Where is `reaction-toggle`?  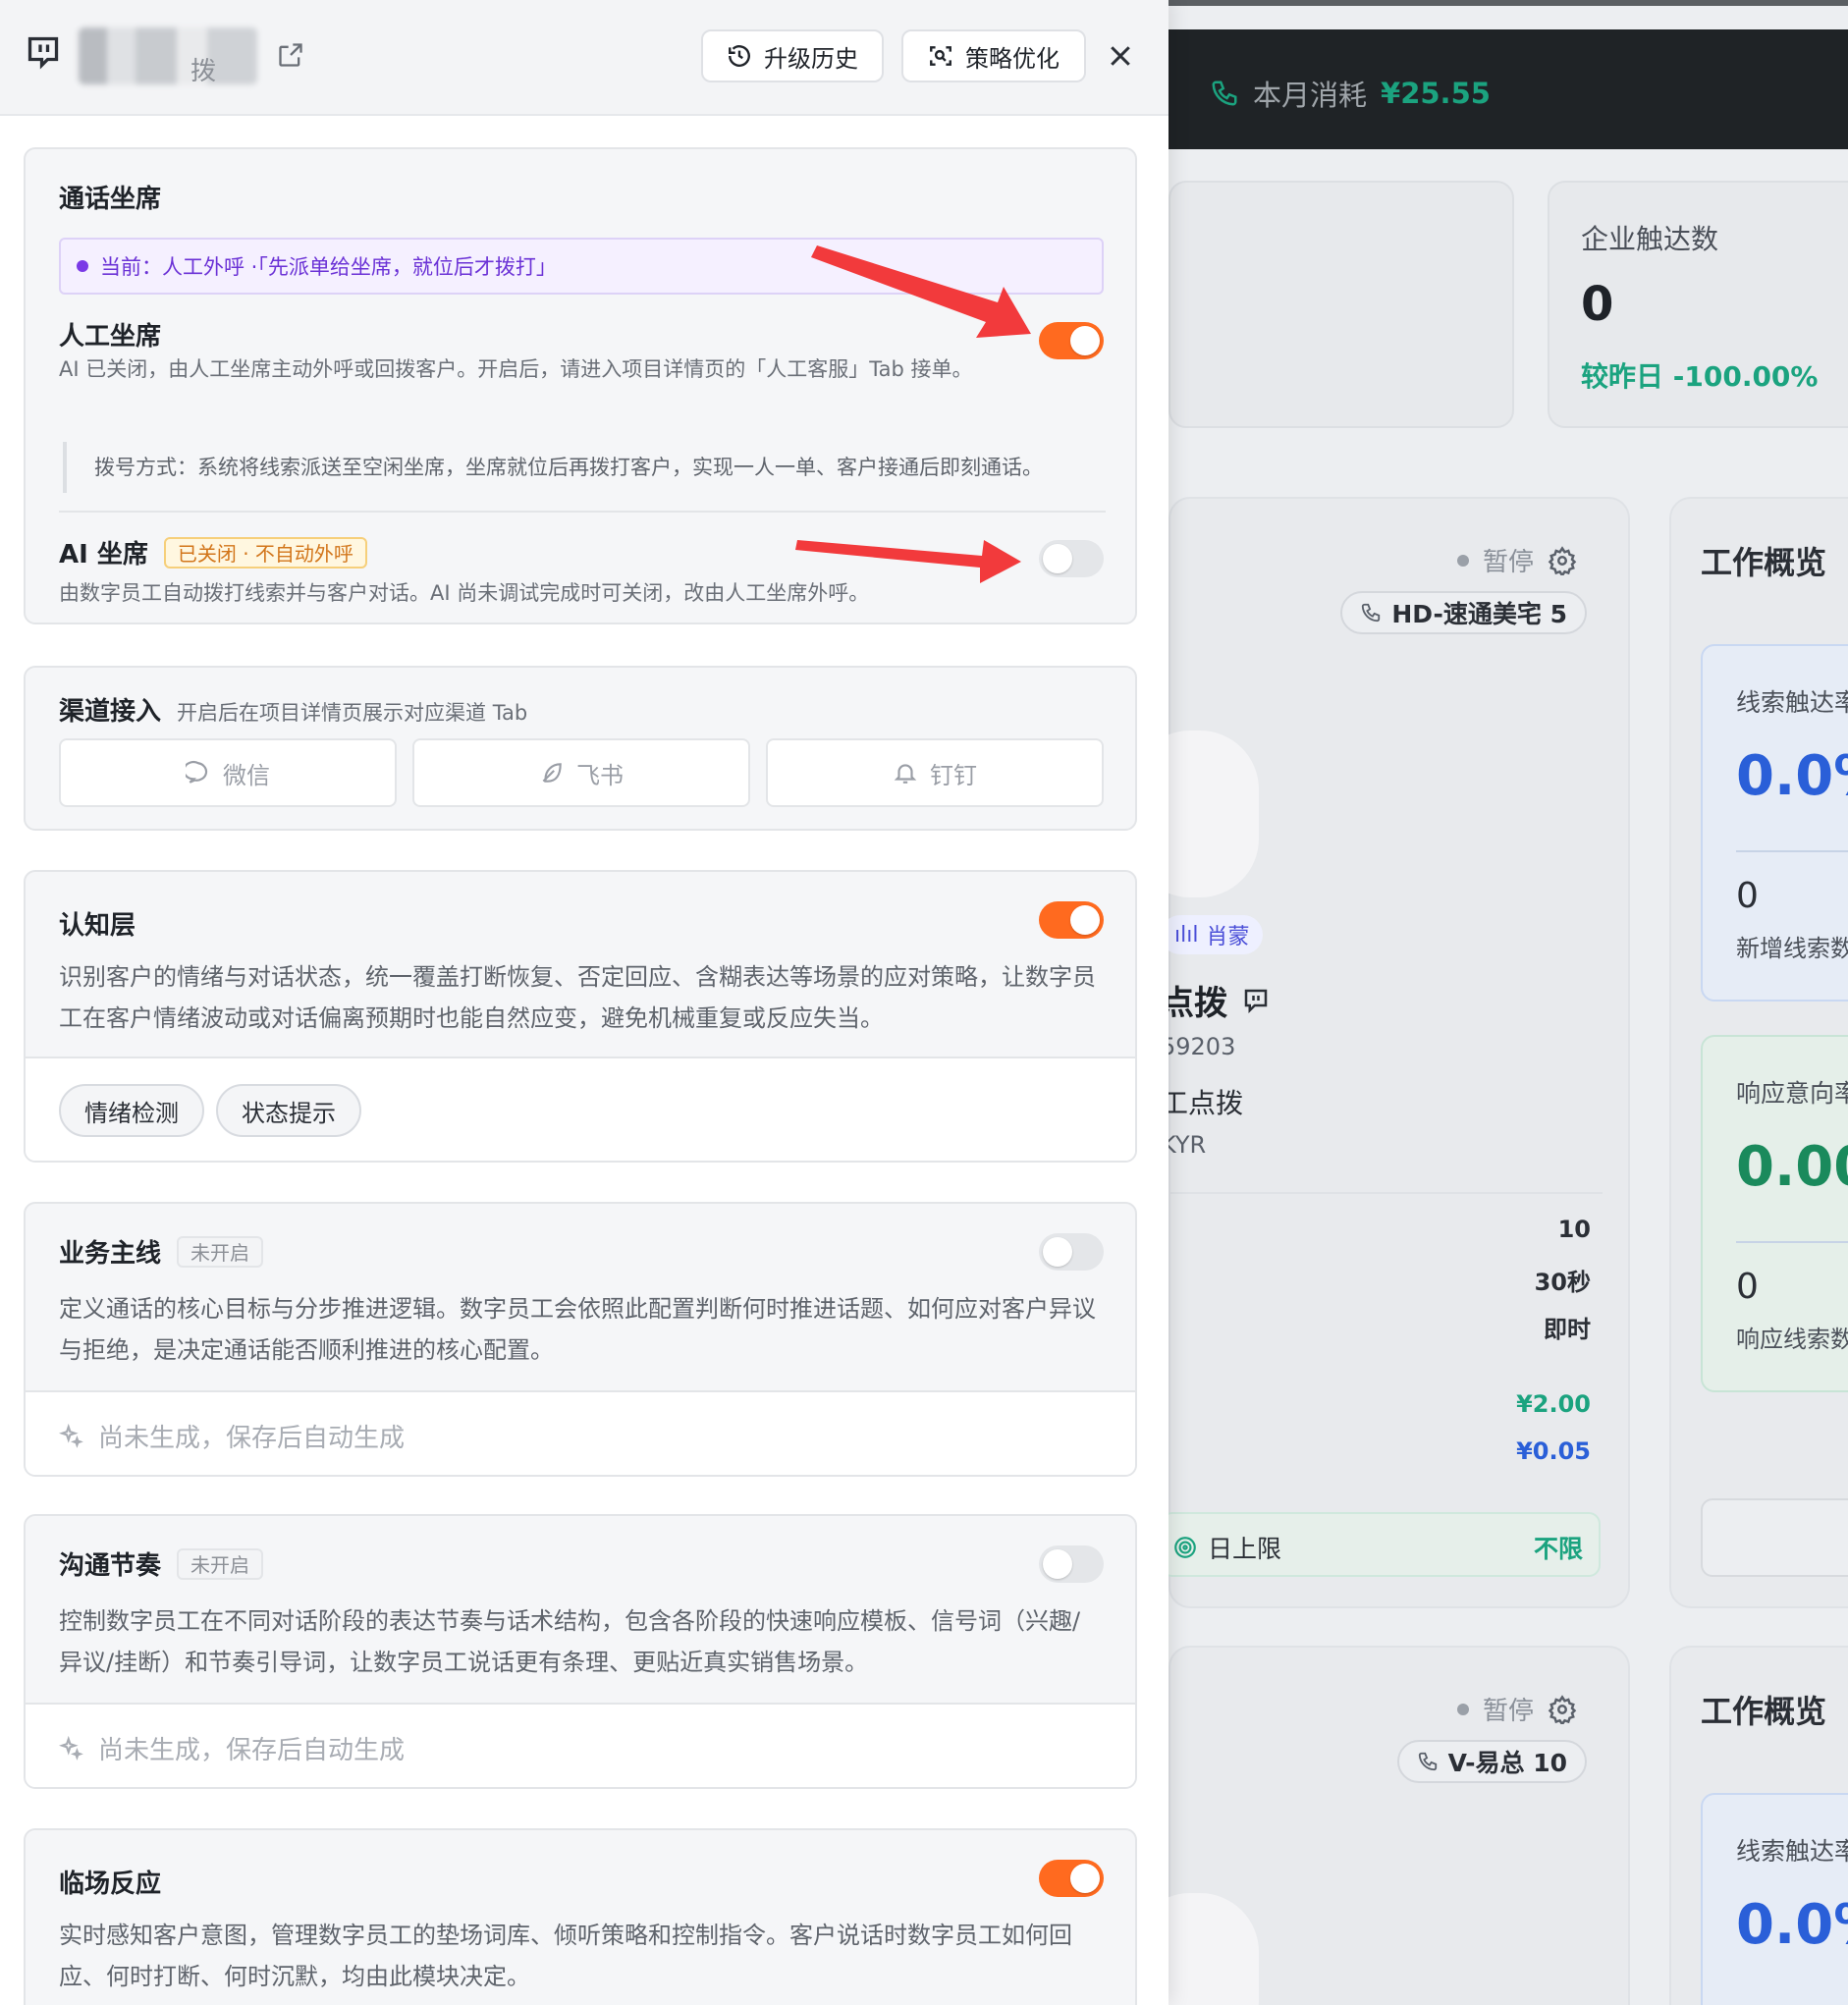 reaction-toggle is located at coordinates (1072, 1879).